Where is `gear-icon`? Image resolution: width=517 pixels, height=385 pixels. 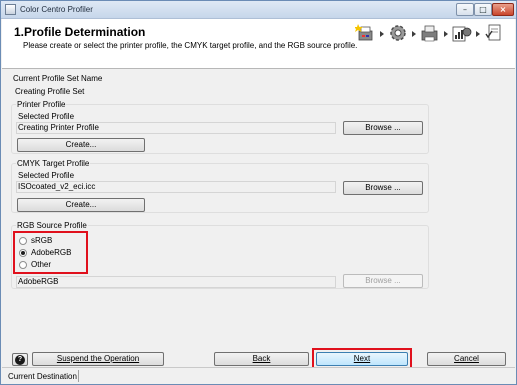
gear-icon is located at coordinates (398, 33).